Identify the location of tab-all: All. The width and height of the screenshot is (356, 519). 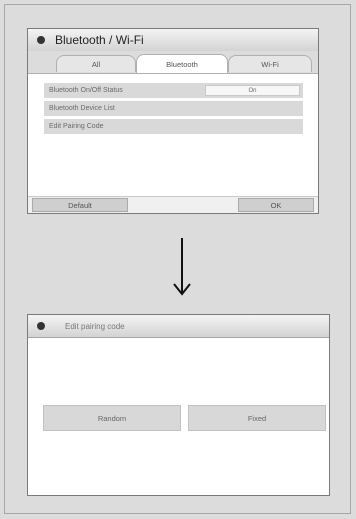
(96, 63).